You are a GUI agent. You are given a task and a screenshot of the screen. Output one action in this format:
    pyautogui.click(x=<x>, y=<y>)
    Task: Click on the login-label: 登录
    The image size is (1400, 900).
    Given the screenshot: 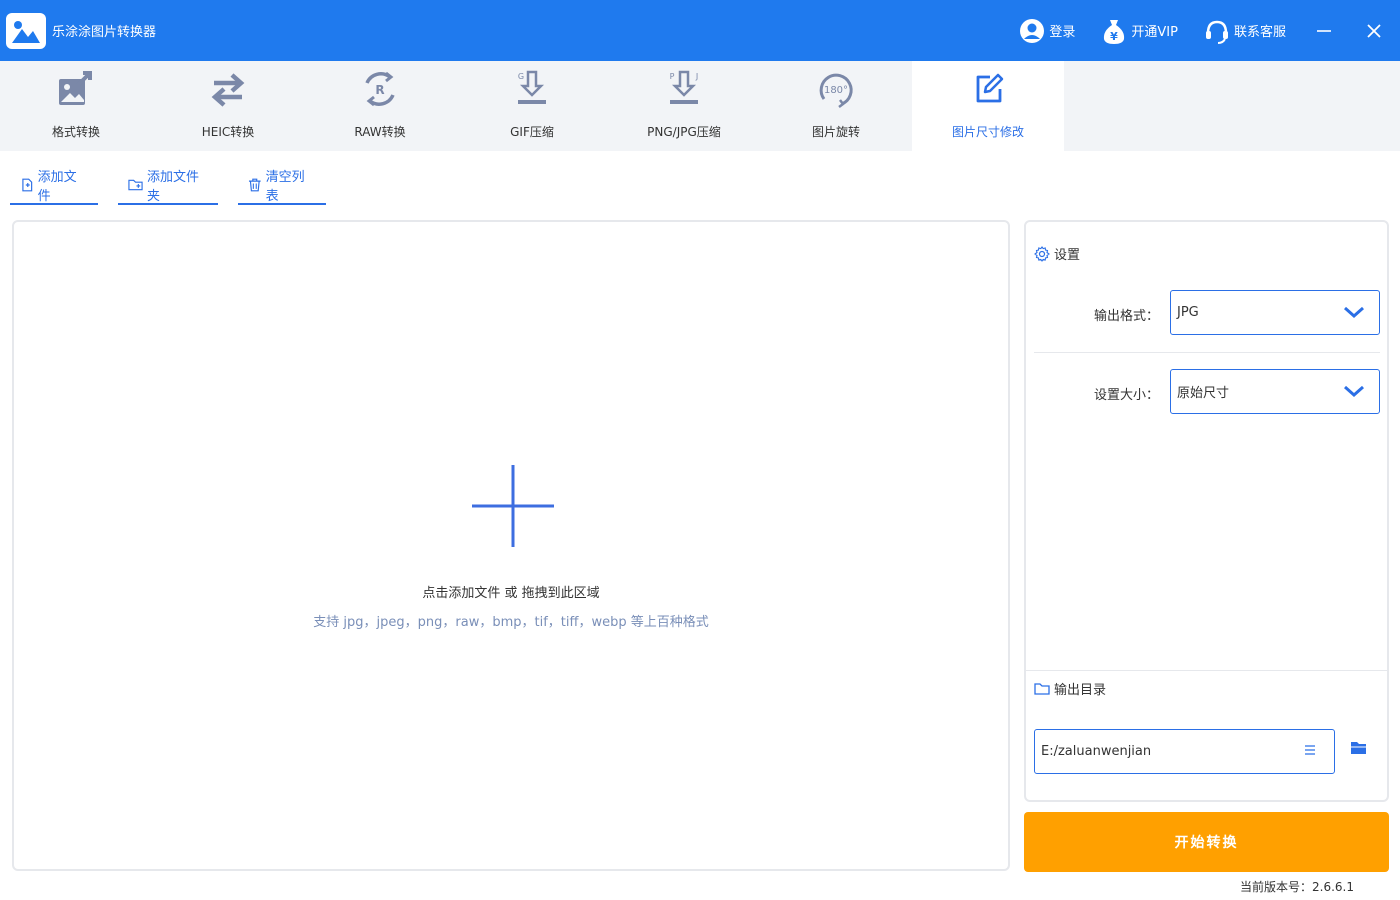 What is the action you would take?
    pyautogui.click(x=1062, y=32)
    